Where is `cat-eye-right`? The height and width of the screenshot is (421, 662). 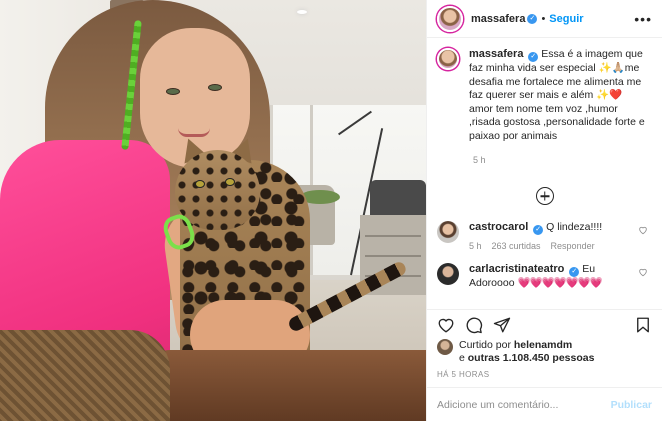
cat-eye-right is located at coordinates (230, 182).